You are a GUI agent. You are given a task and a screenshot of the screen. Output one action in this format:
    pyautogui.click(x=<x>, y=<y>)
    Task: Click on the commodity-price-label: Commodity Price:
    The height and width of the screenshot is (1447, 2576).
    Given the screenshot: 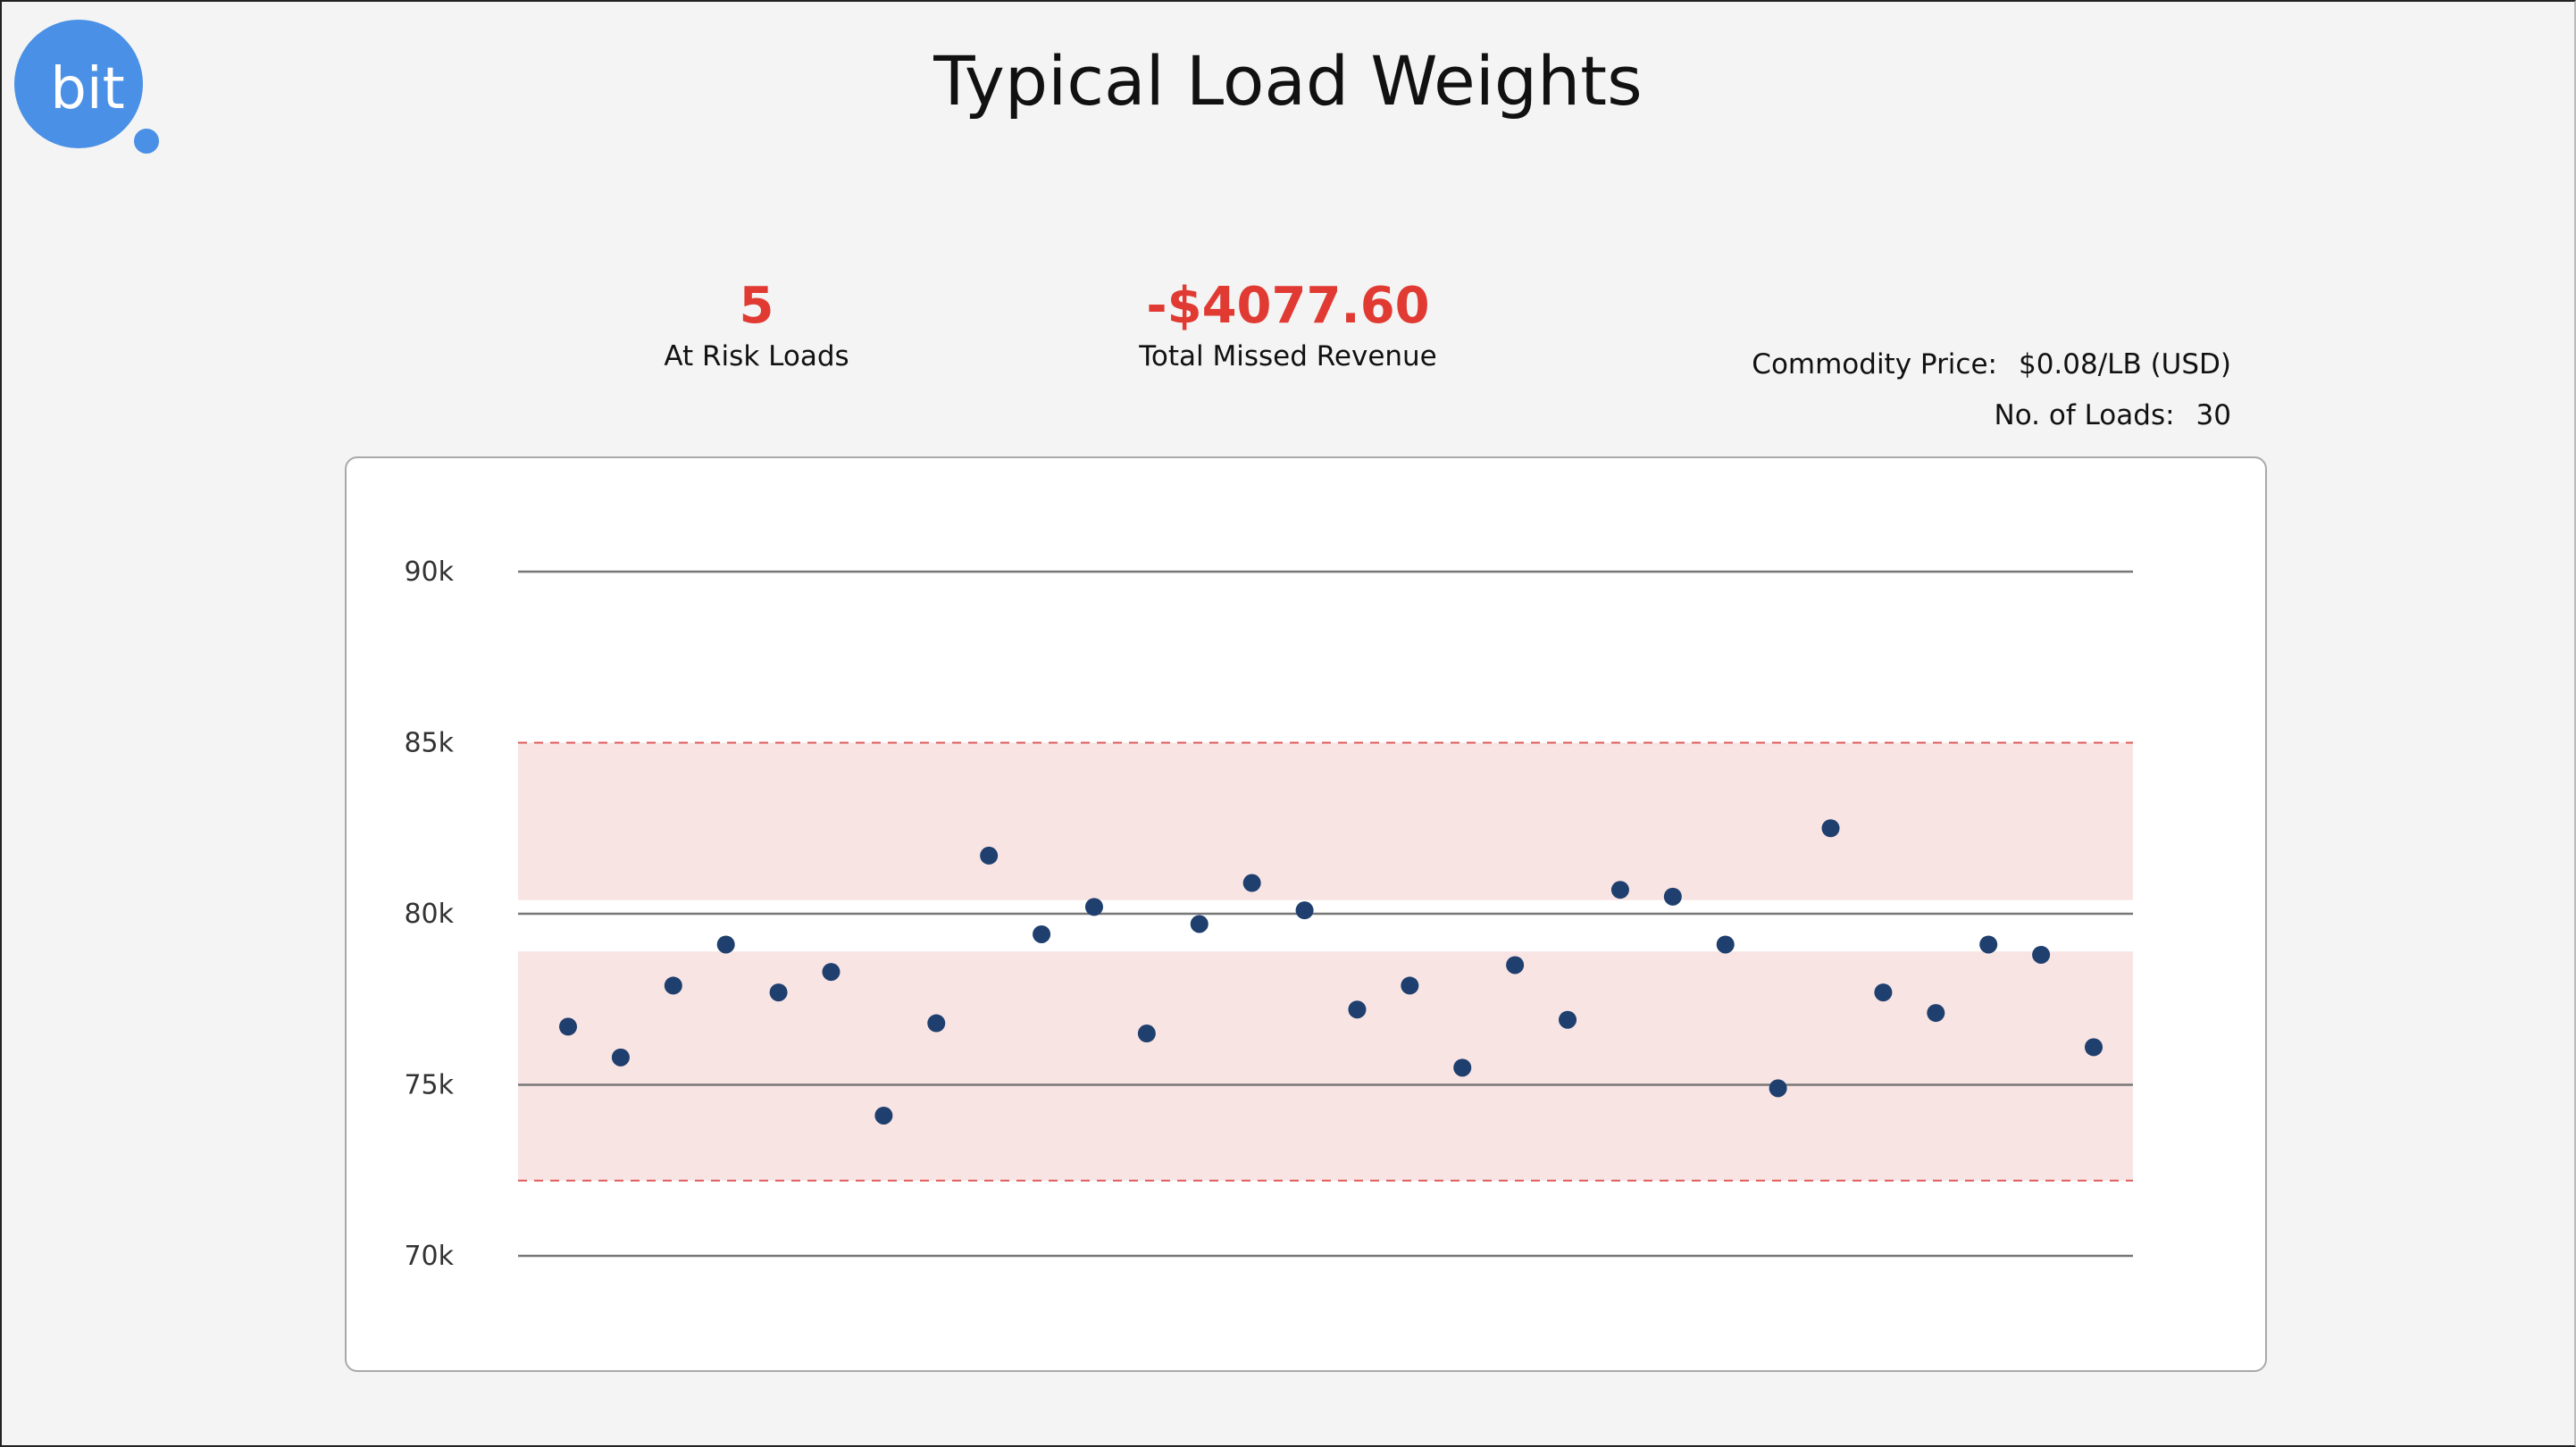 What is the action you would take?
    pyautogui.click(x=1874, y=364)
    